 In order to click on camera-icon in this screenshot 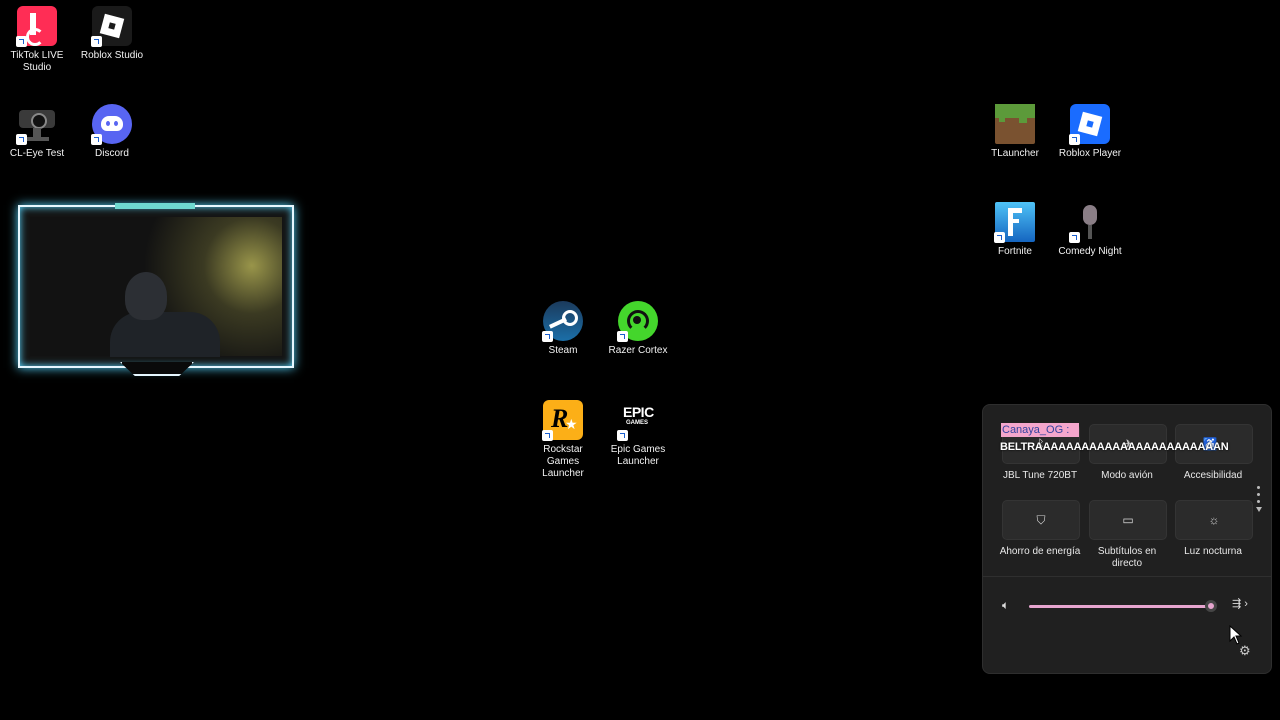, I will do `click(36, 124)`.